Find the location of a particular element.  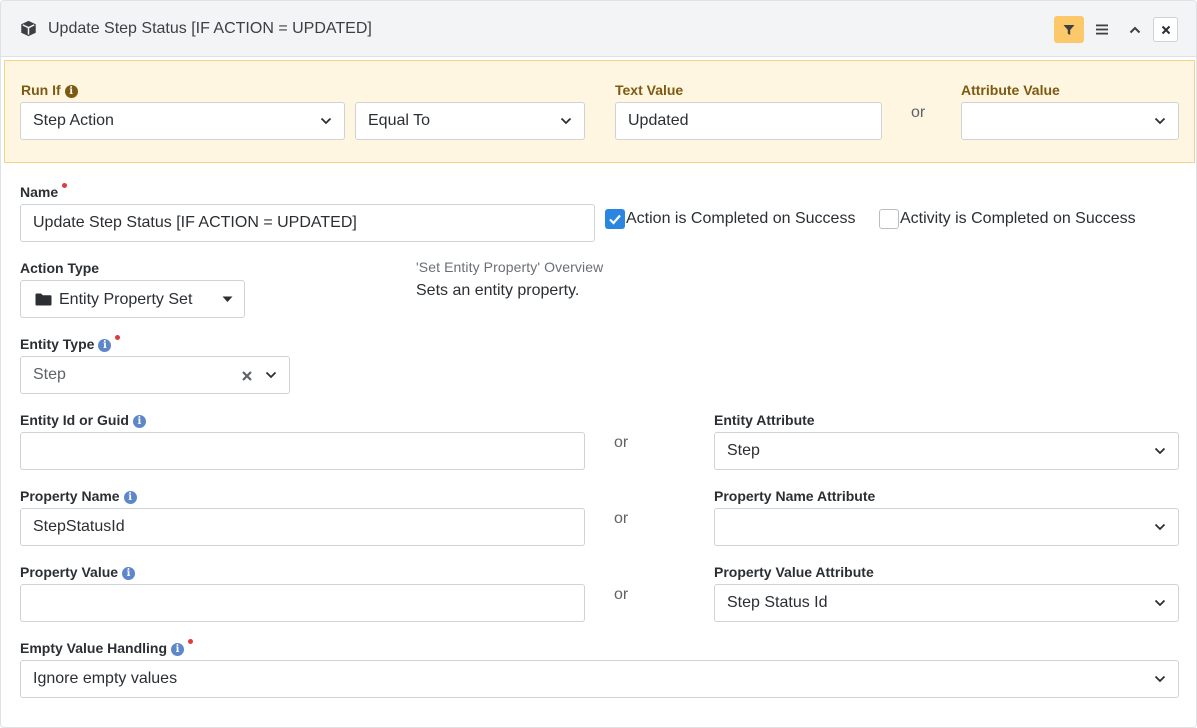

action-type-dropdown: Entity Property Set is located at coordinates (132, 299).